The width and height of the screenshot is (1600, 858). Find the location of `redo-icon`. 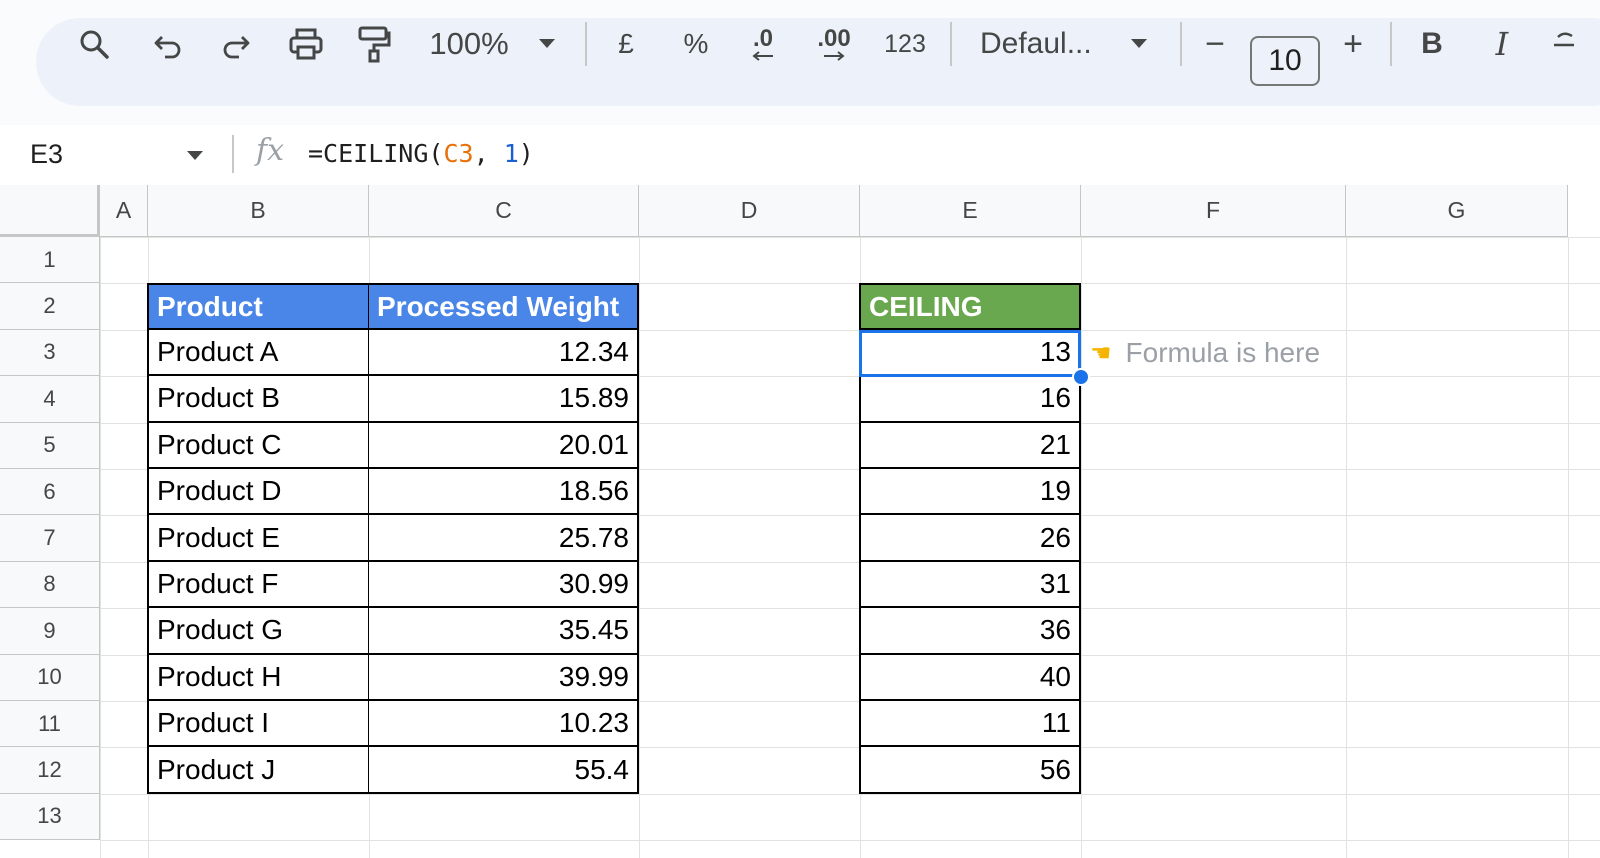

redo-icon is located at coordinates (236, 44).